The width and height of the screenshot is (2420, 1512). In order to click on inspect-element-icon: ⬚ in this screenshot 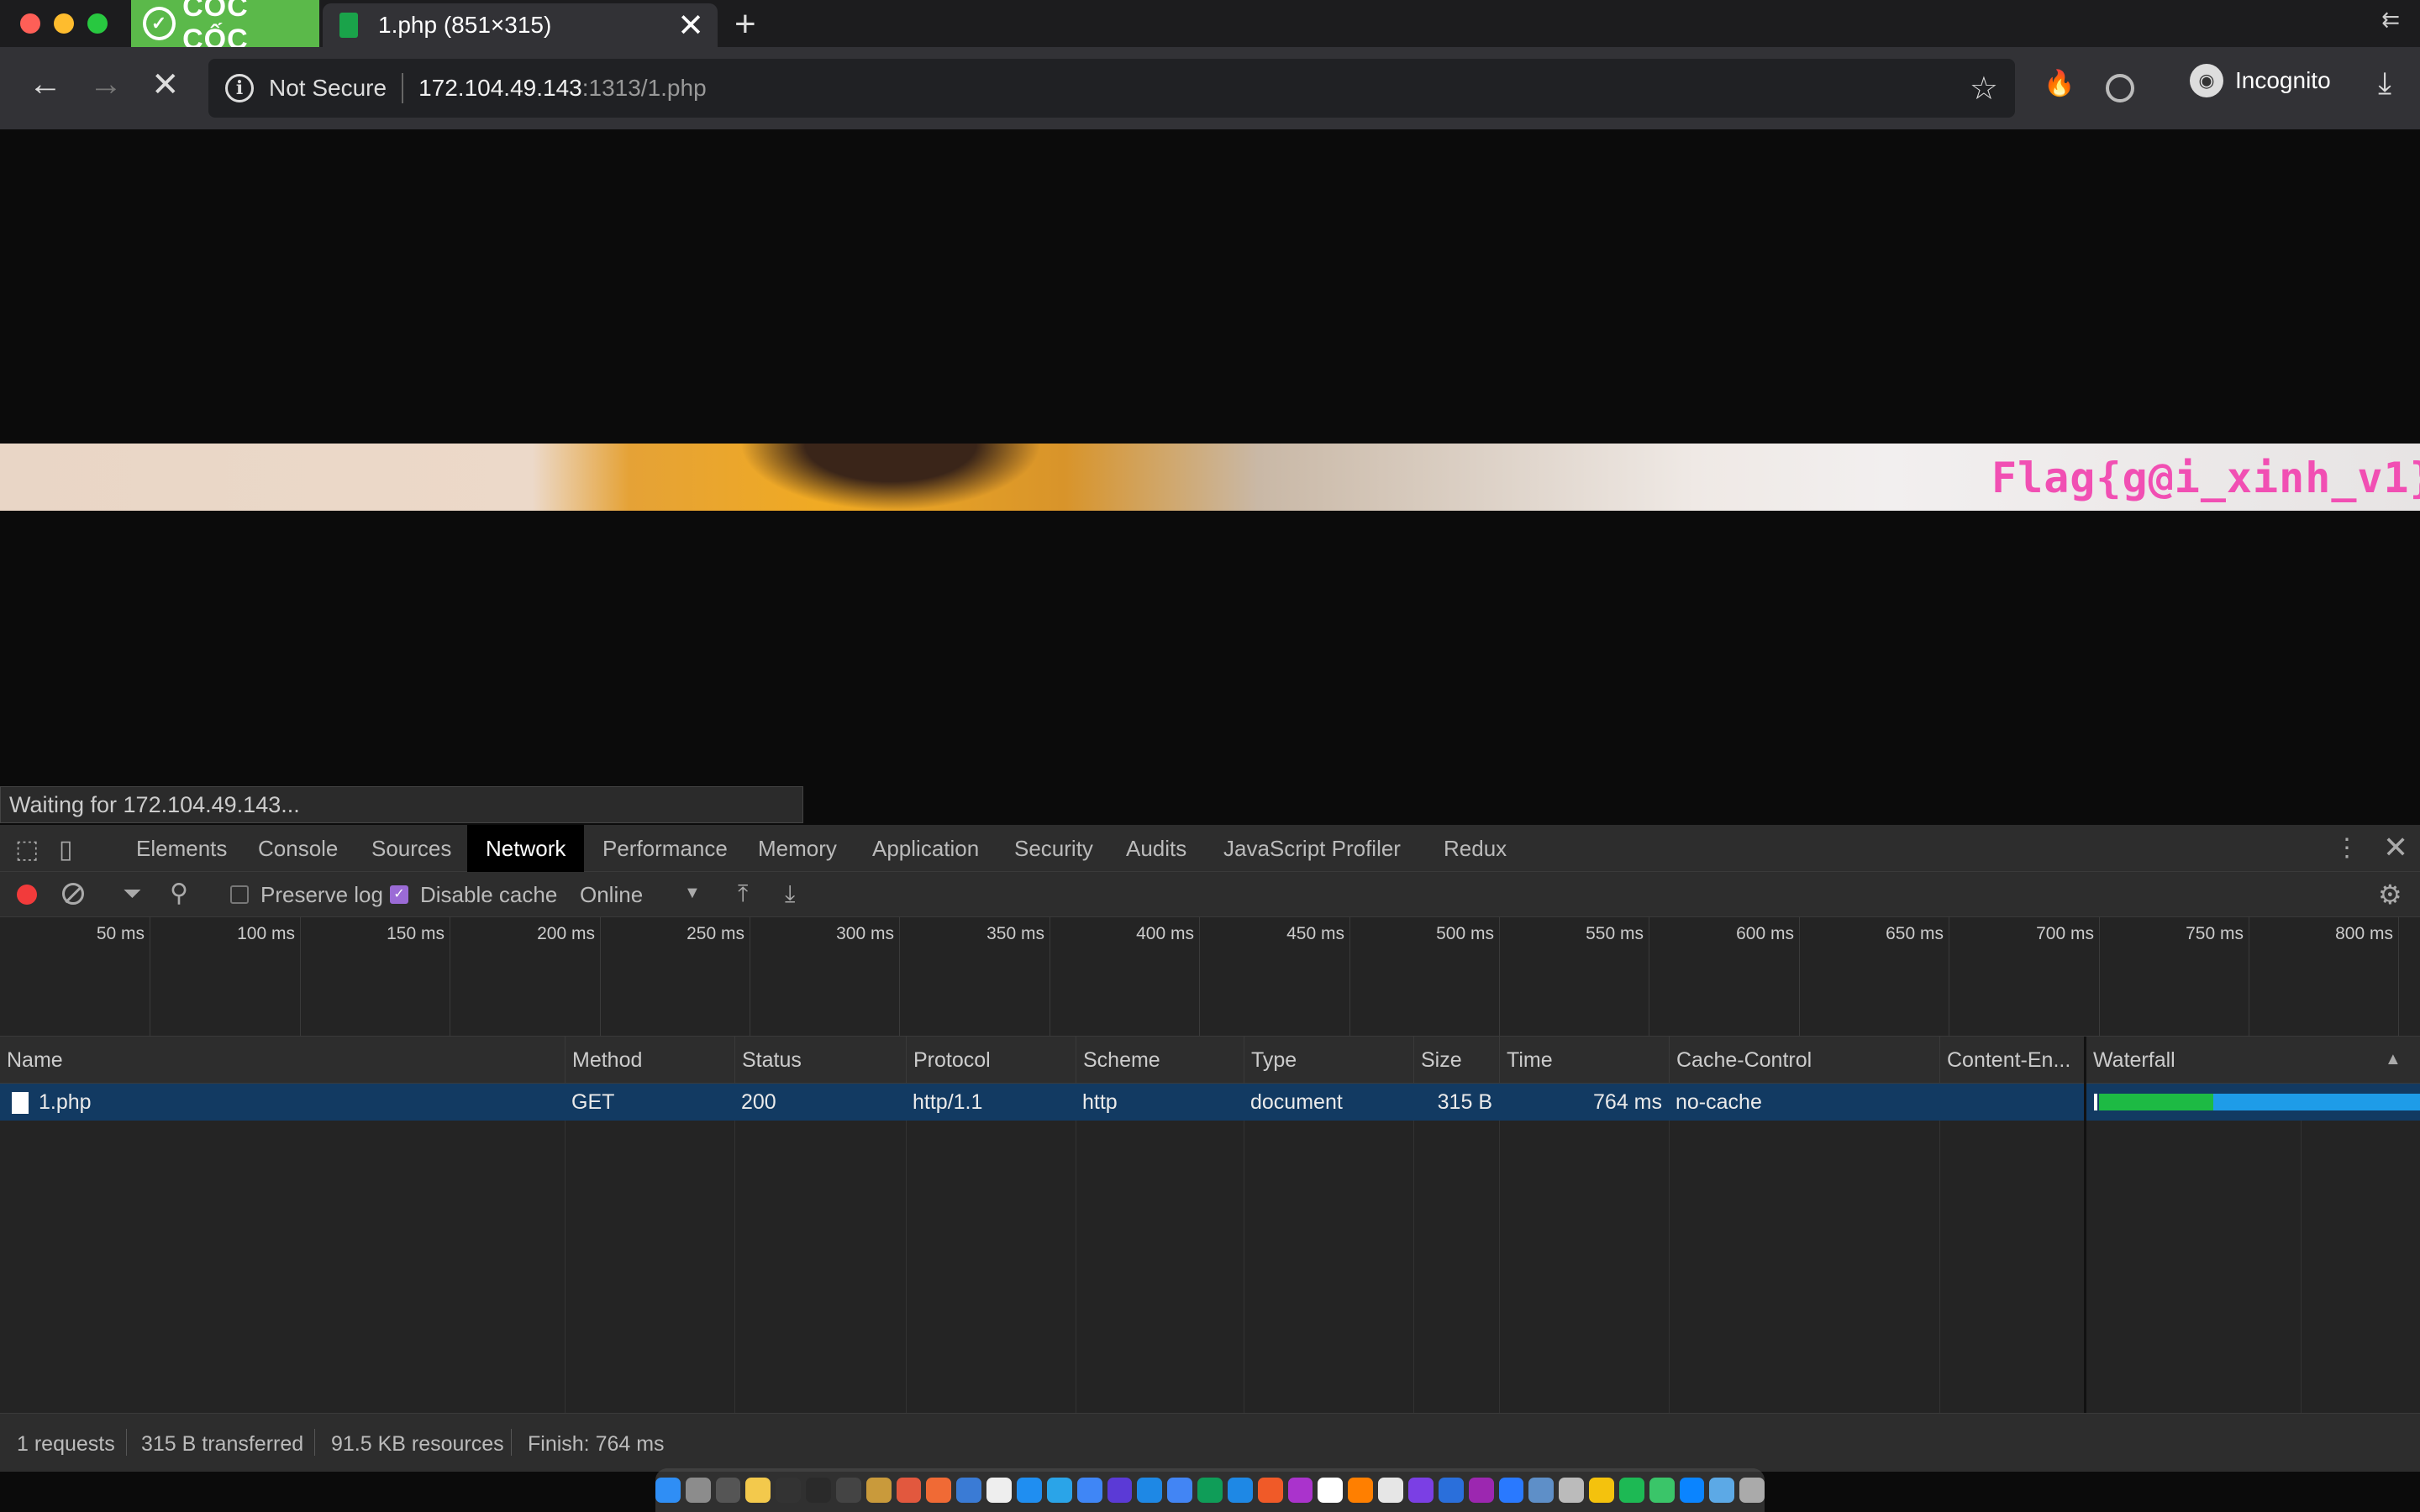, I will do `click(27, 849)`.